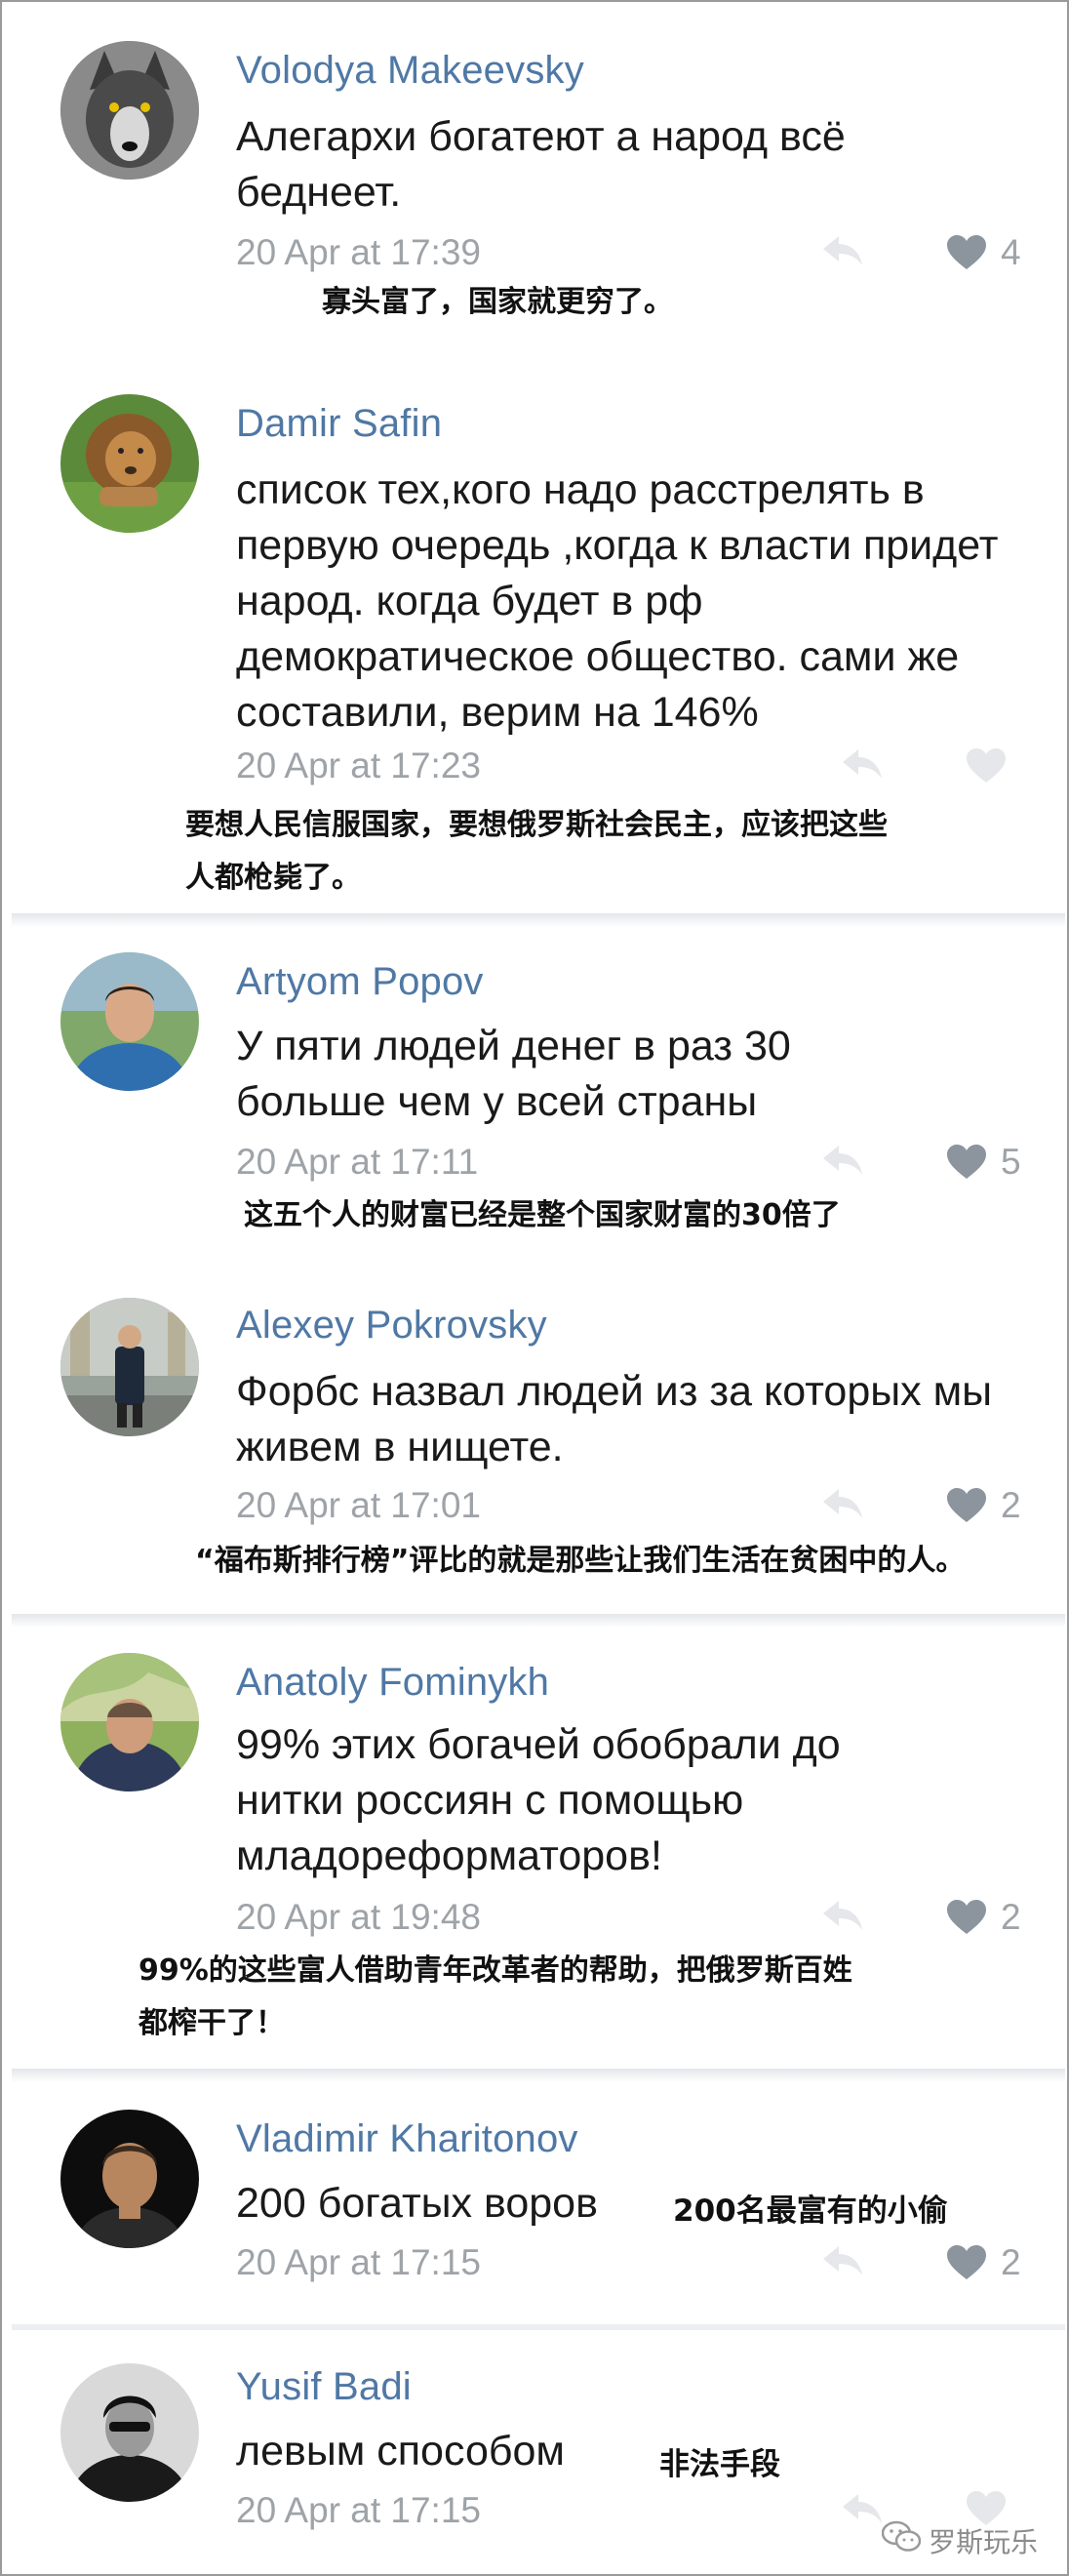 This screenshot has height=2576, width=1069. Describe the element at coordinates (339, 424) in the screenshot. I see `author-name: Damir Safin` at that location.